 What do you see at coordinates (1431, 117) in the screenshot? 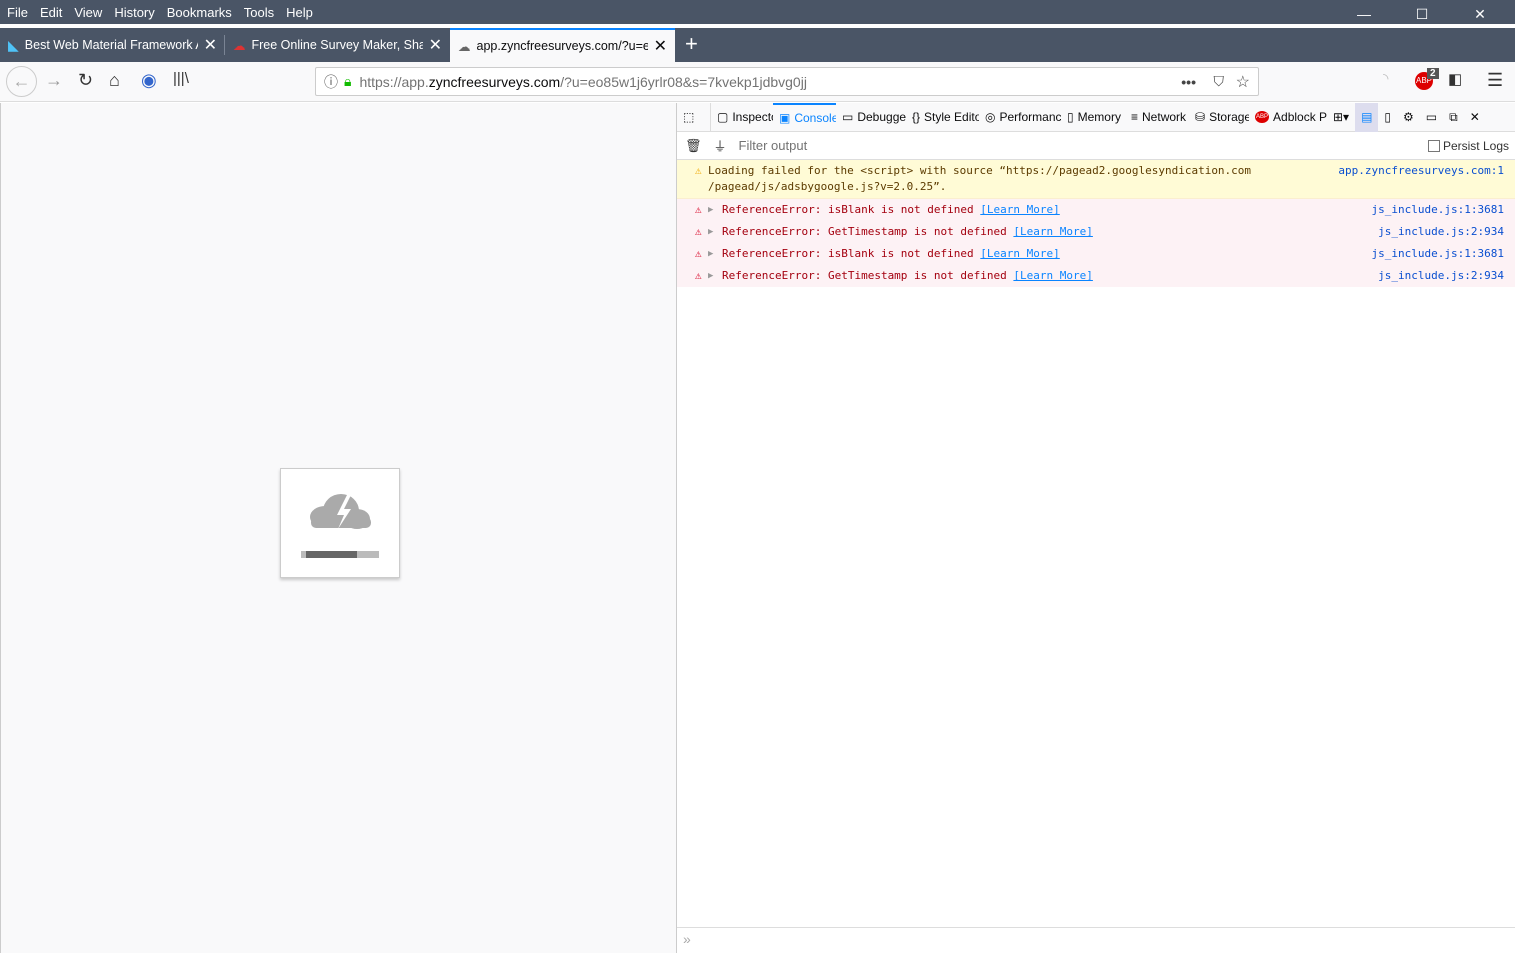
I see `dock-bottom-icon: ▭` at bounding box center [1431, 117].